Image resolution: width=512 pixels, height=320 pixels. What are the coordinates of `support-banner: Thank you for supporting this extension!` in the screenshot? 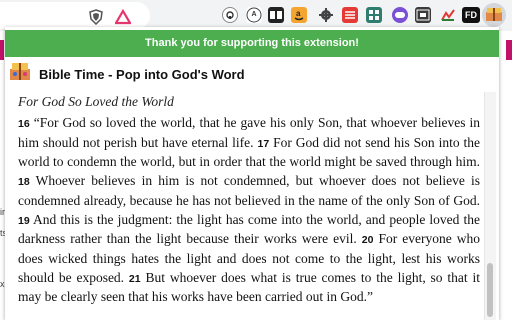 It's located at (252, 43).